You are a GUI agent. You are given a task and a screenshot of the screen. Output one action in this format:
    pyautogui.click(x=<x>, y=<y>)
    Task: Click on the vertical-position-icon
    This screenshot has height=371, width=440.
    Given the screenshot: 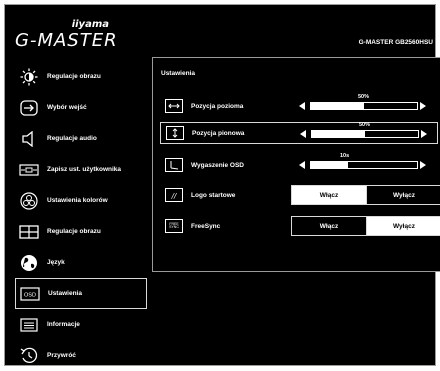 What is the action you would take?
    pyautogui.click(x=175, y=133)
    